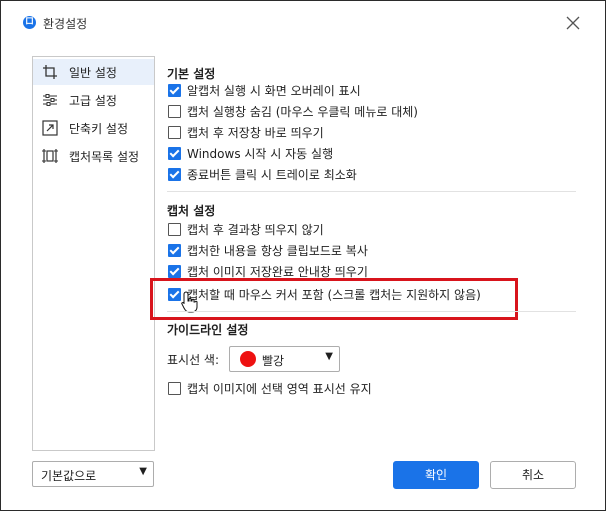 The width and height of the screenshot is (606, 511). What do you see at coordinates (277, 272) in the screenshot?
I see `option-label: 캡처 이미지 저장완료 안내창 띄우기` at bounding box center [277, 272].